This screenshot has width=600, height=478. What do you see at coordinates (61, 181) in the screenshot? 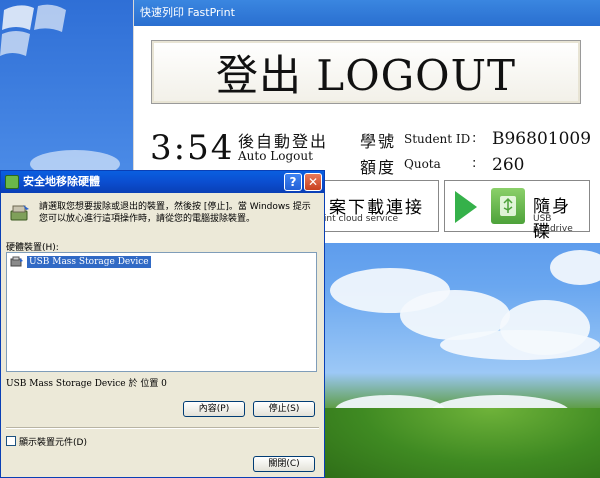
I see `dialog-title: 安全地移除硬體` at bounding box center [61, 181].